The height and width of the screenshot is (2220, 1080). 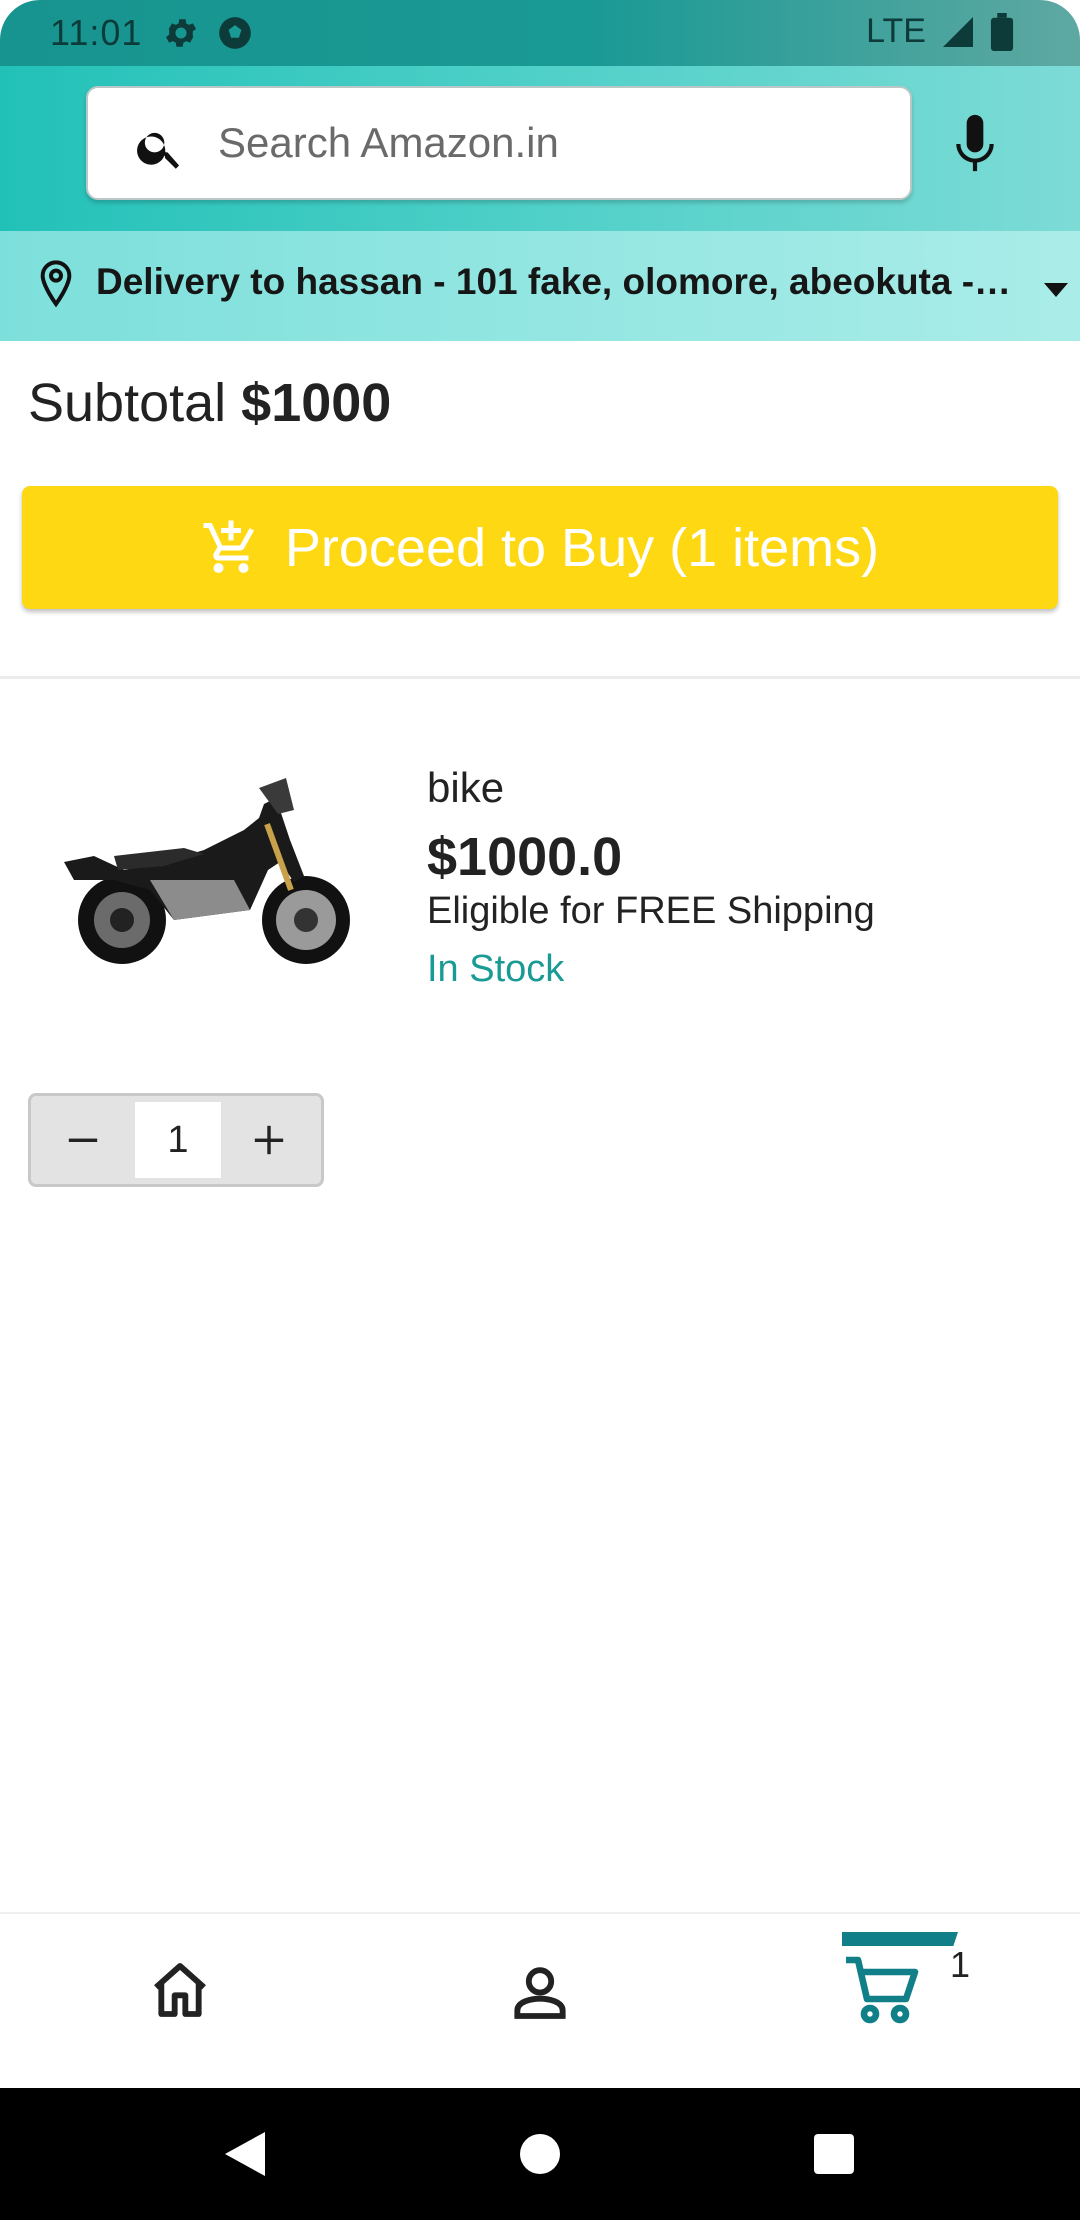 What do you see at coordinates (208, 33) in the screenshot?
I see `status-icons-left` at bounding box center [208, 33].